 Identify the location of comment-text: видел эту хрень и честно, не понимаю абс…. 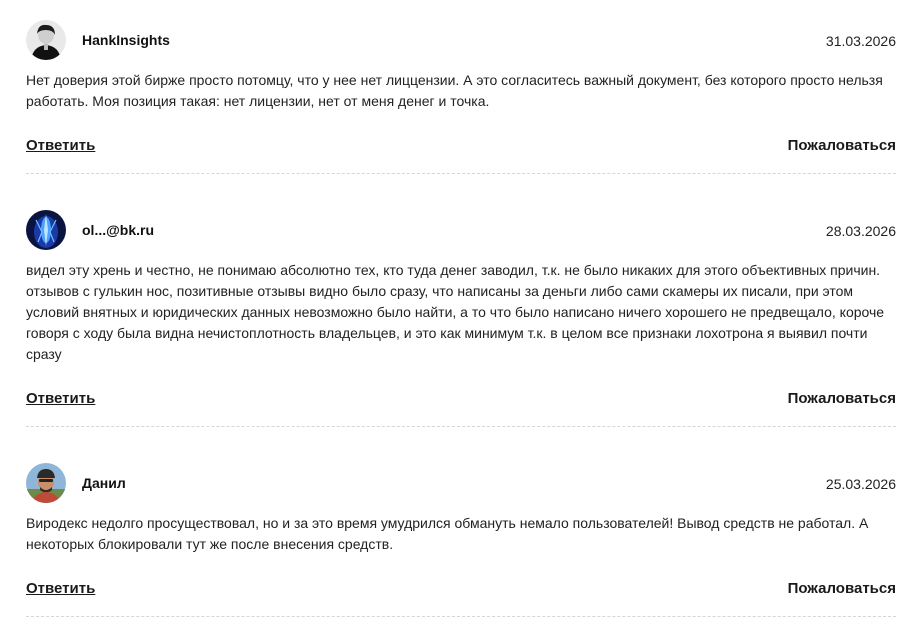
(455, 312).